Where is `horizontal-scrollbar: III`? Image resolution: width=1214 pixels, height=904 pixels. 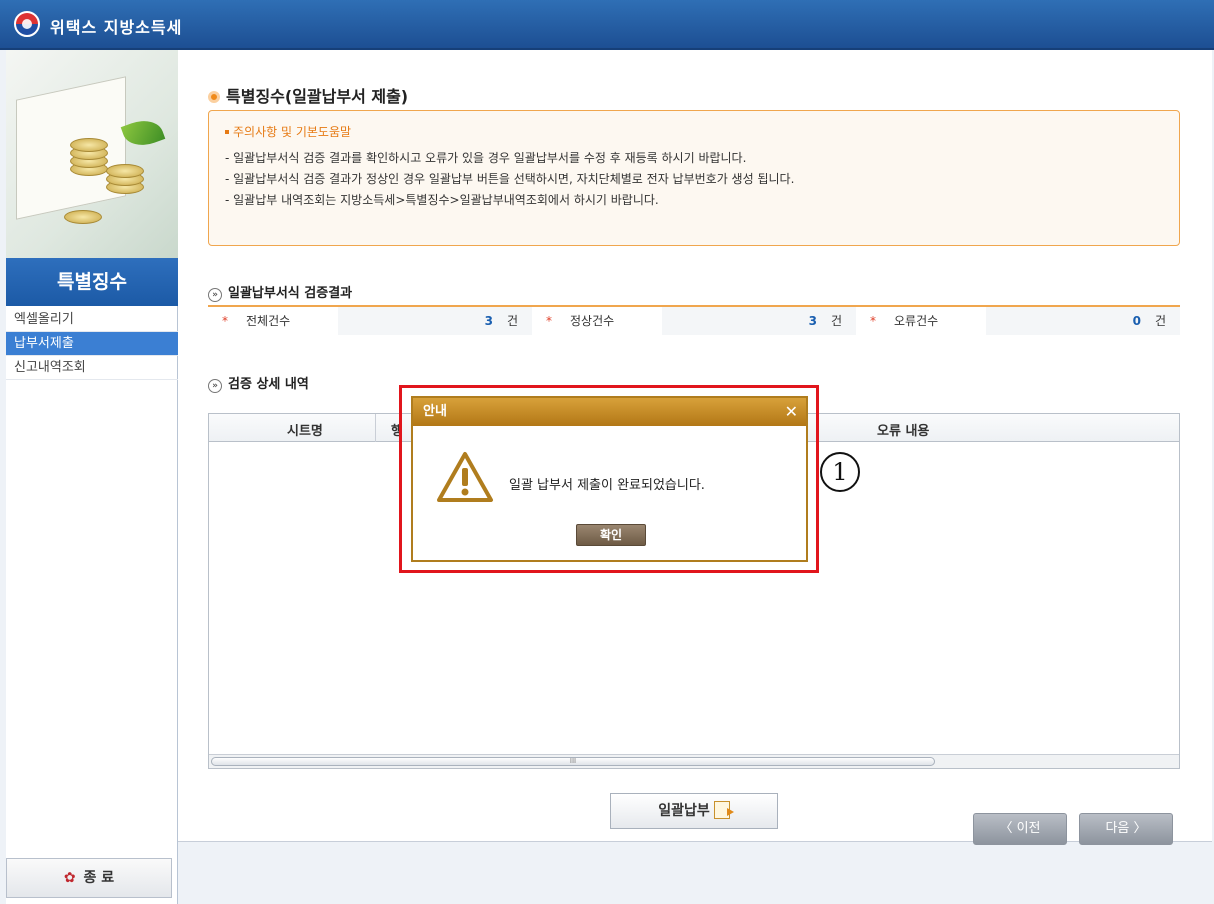 horizontal-scrollbar: III is located at coordinates (694, 761).